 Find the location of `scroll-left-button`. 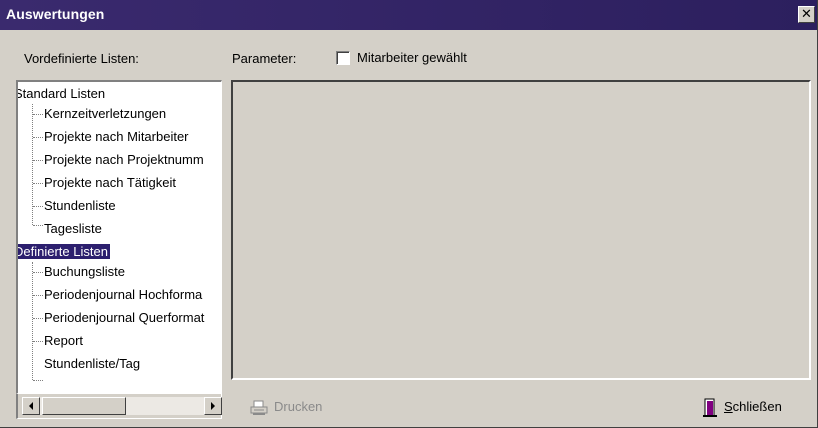

scroll-left-button is located at coordinates (31, 406).